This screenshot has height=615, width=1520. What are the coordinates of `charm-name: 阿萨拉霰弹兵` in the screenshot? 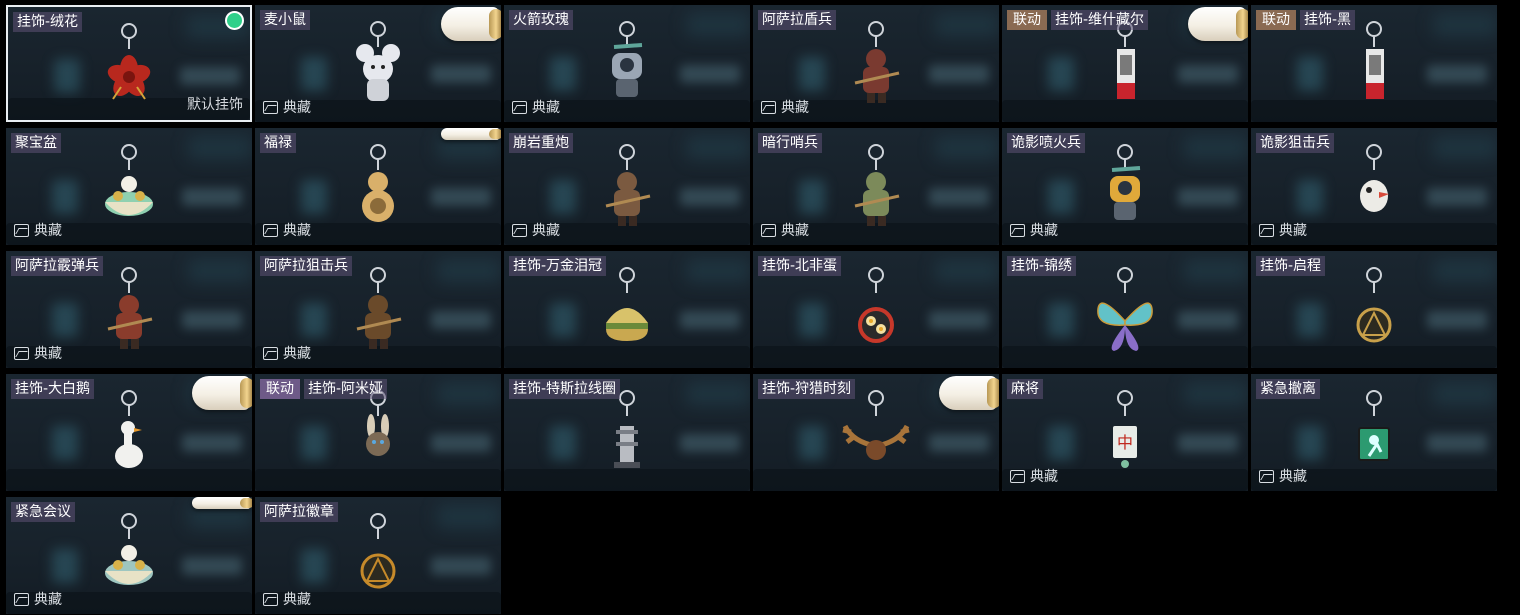 It's located at (57, 266).